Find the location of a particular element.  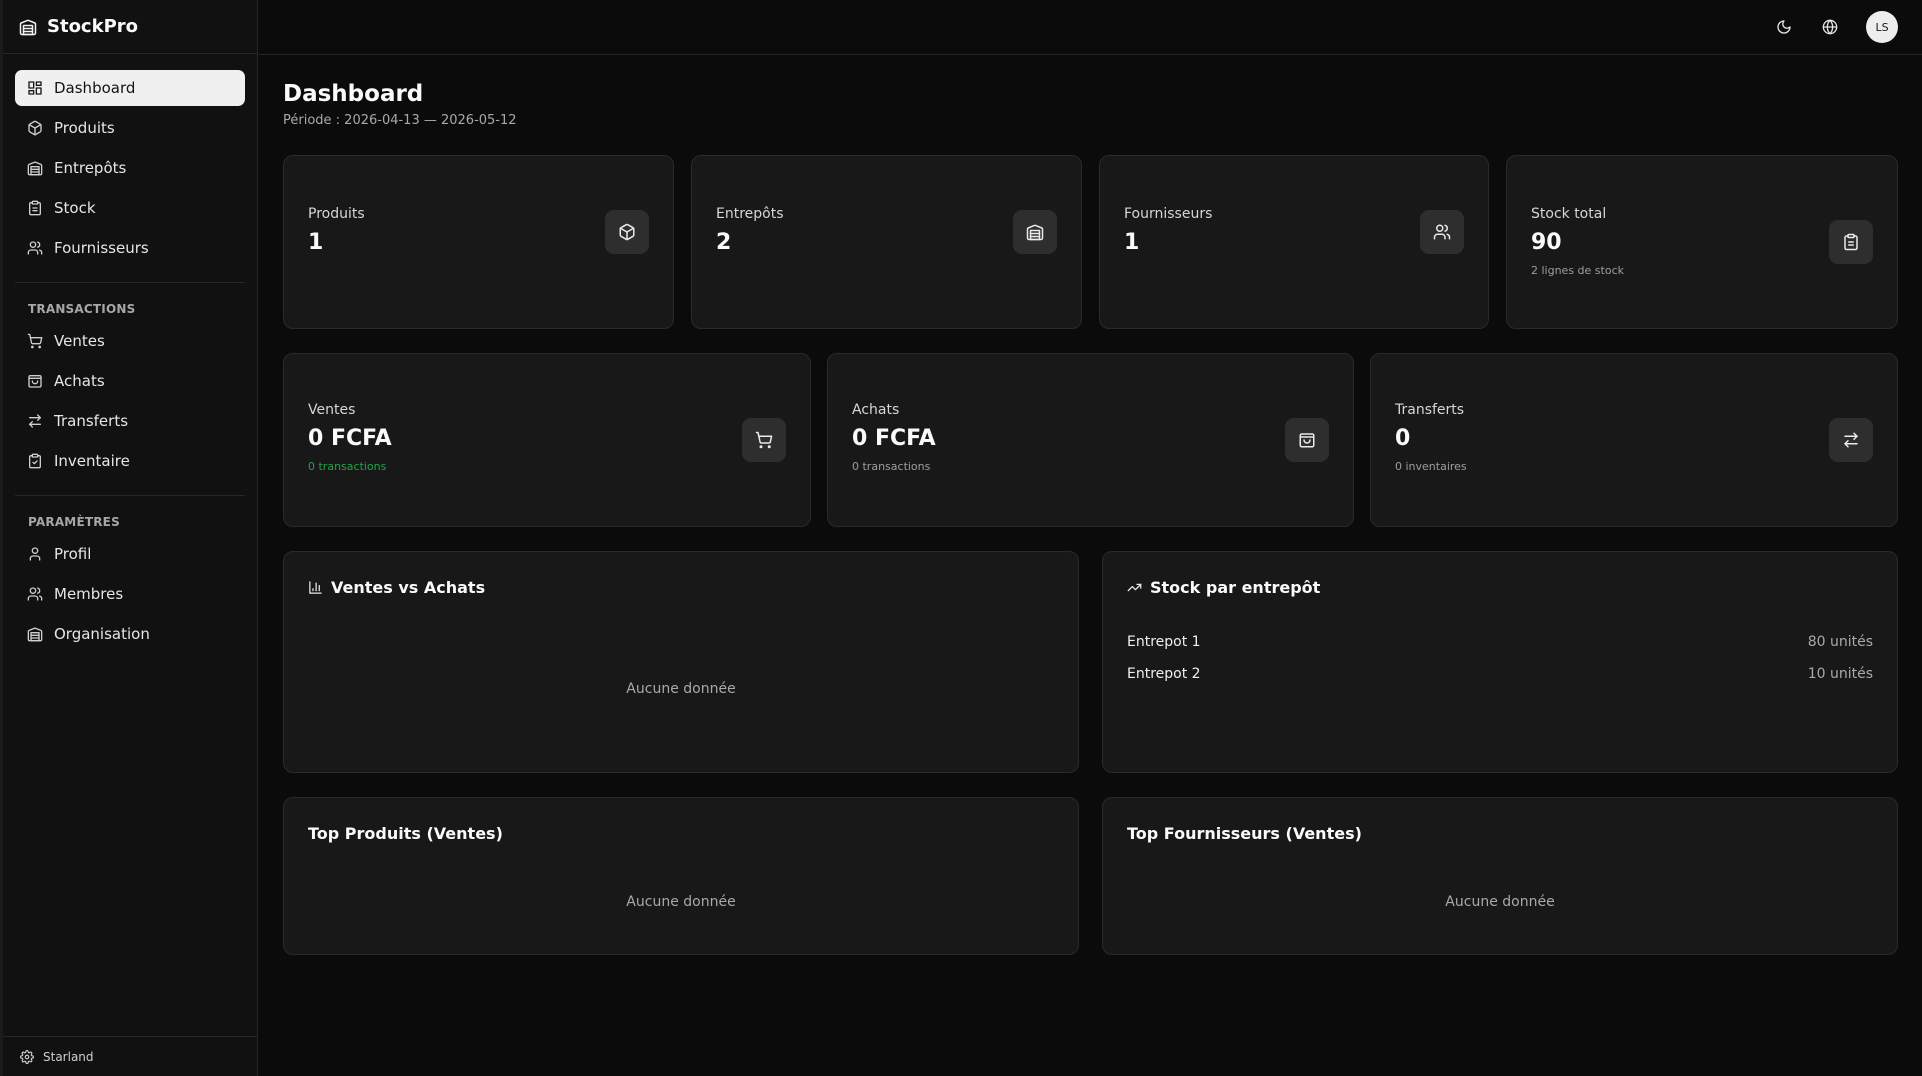

stat-label: Entrepôts is located at coordinates (750, 214).